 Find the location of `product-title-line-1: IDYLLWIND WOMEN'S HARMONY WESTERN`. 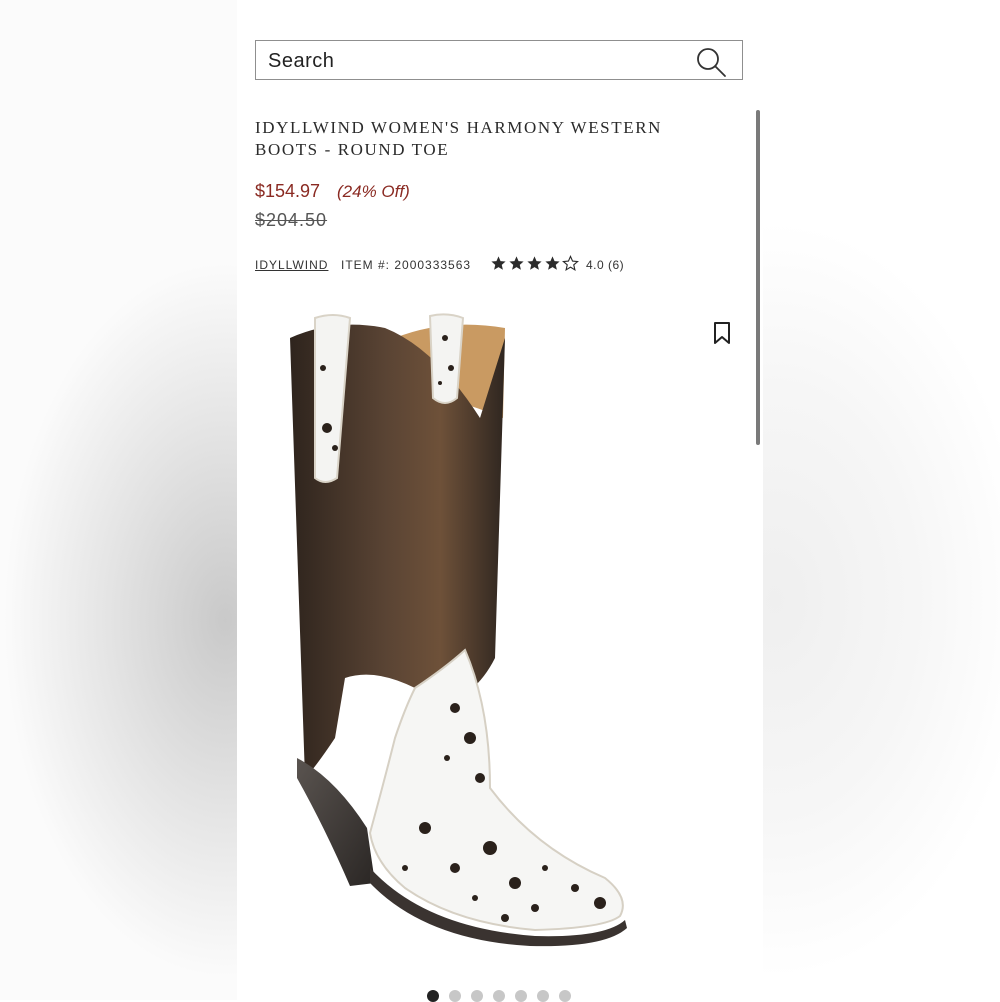

product-title-line-1: IDYLLWIND WOMEN'S HARMONY WESTERN is located at coordinates (459, 127).